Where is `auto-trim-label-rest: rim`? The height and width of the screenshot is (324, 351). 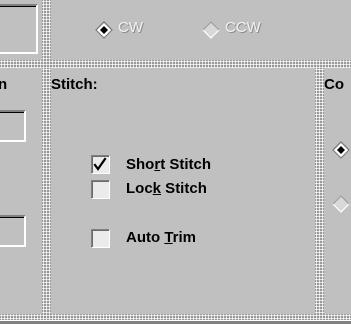
auto-trim-label-rest: rim is located at coordinates (184, 237).